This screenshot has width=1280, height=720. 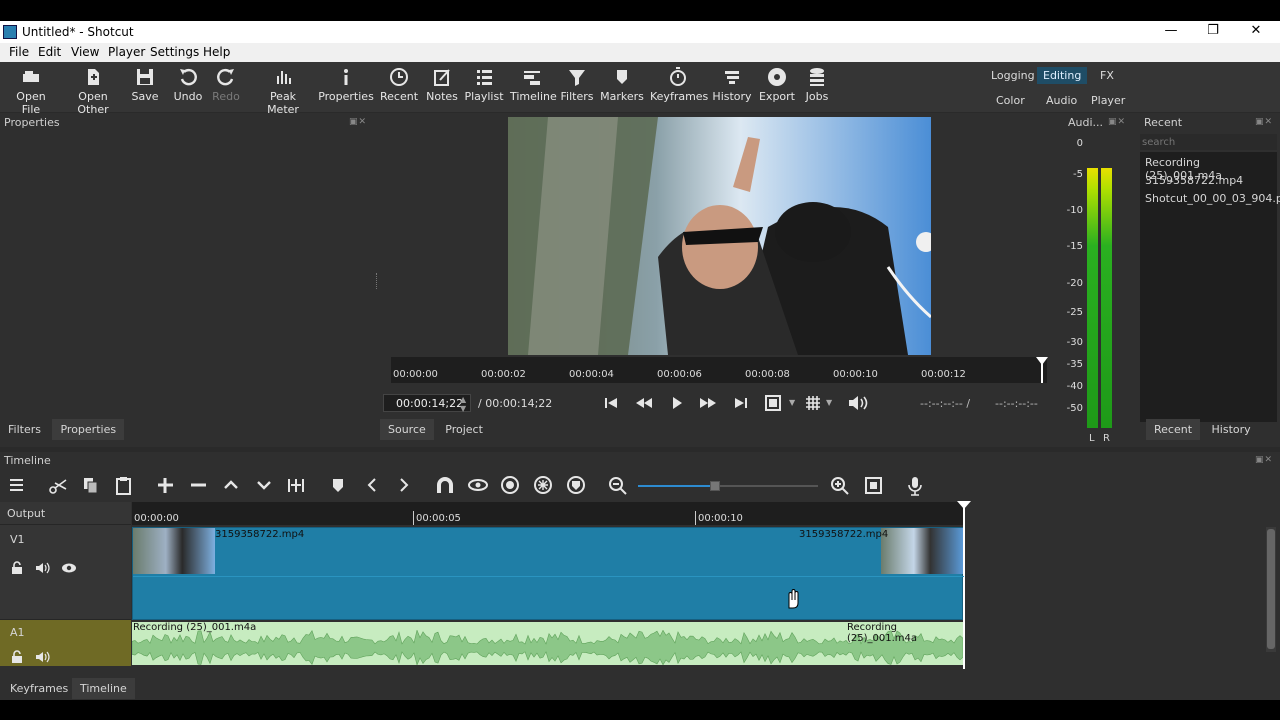 I want to click on play-icon, so click(x=677, y=403).